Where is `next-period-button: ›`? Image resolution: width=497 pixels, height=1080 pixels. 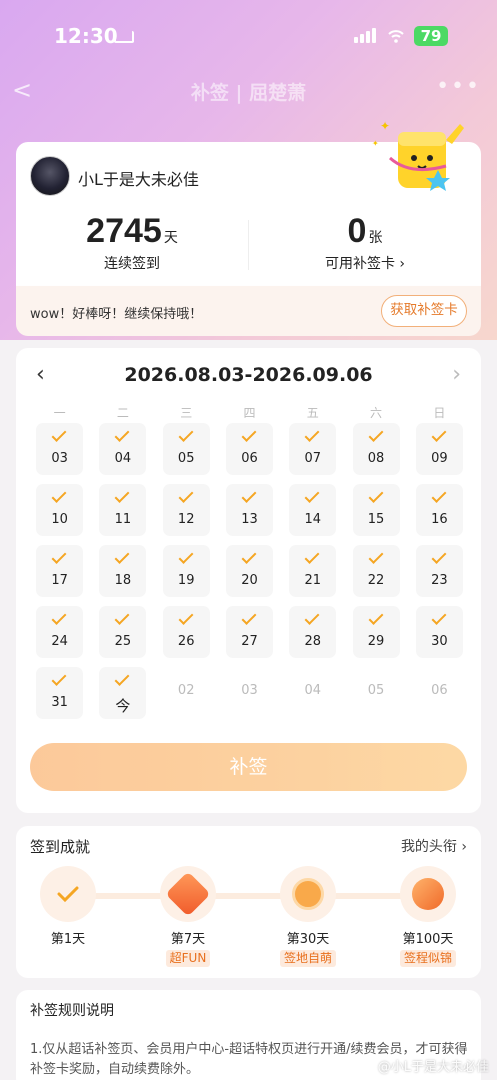 next-period-button: › is located at coordinates (456, 374).